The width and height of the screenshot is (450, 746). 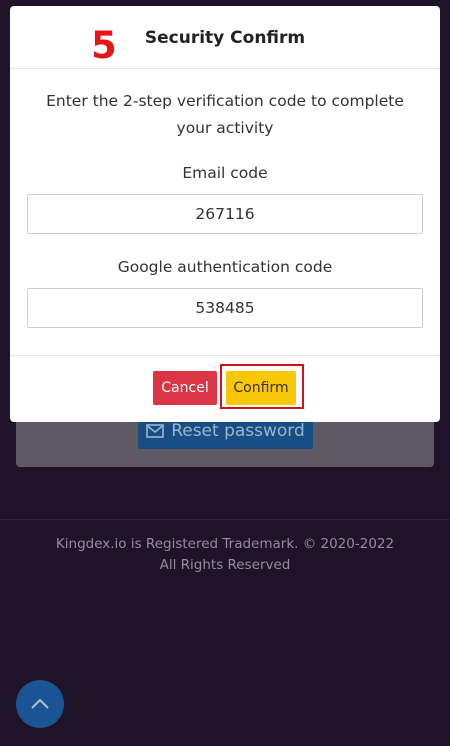 What do you see at coordinates (155, 431) in the screenshot?
I see `envelope-icon` at bounding box center [155, 431].